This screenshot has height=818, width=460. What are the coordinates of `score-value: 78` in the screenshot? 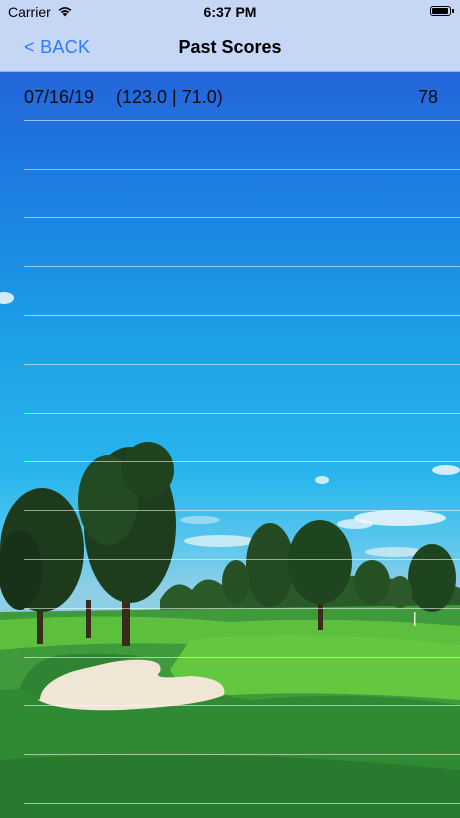 It's located at (427, 97).